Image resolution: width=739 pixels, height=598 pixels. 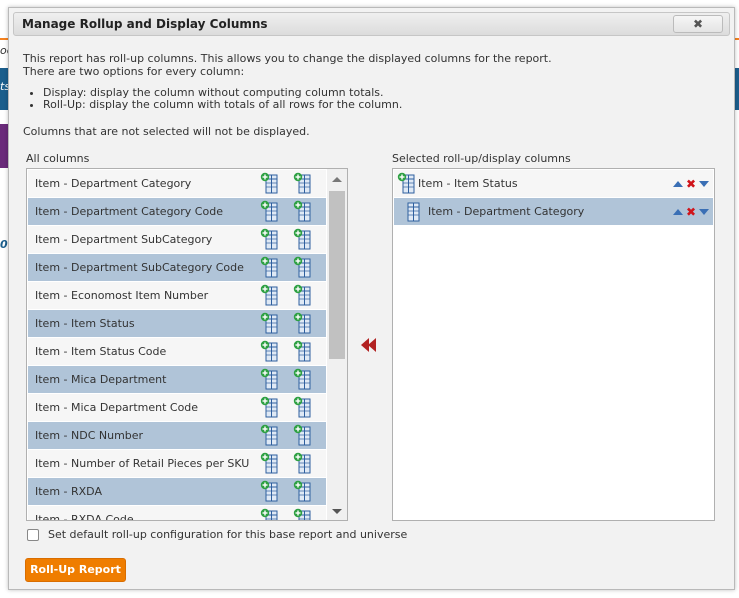 I want to click on list-item: Item - Item Status, so click(x=177, y=323).